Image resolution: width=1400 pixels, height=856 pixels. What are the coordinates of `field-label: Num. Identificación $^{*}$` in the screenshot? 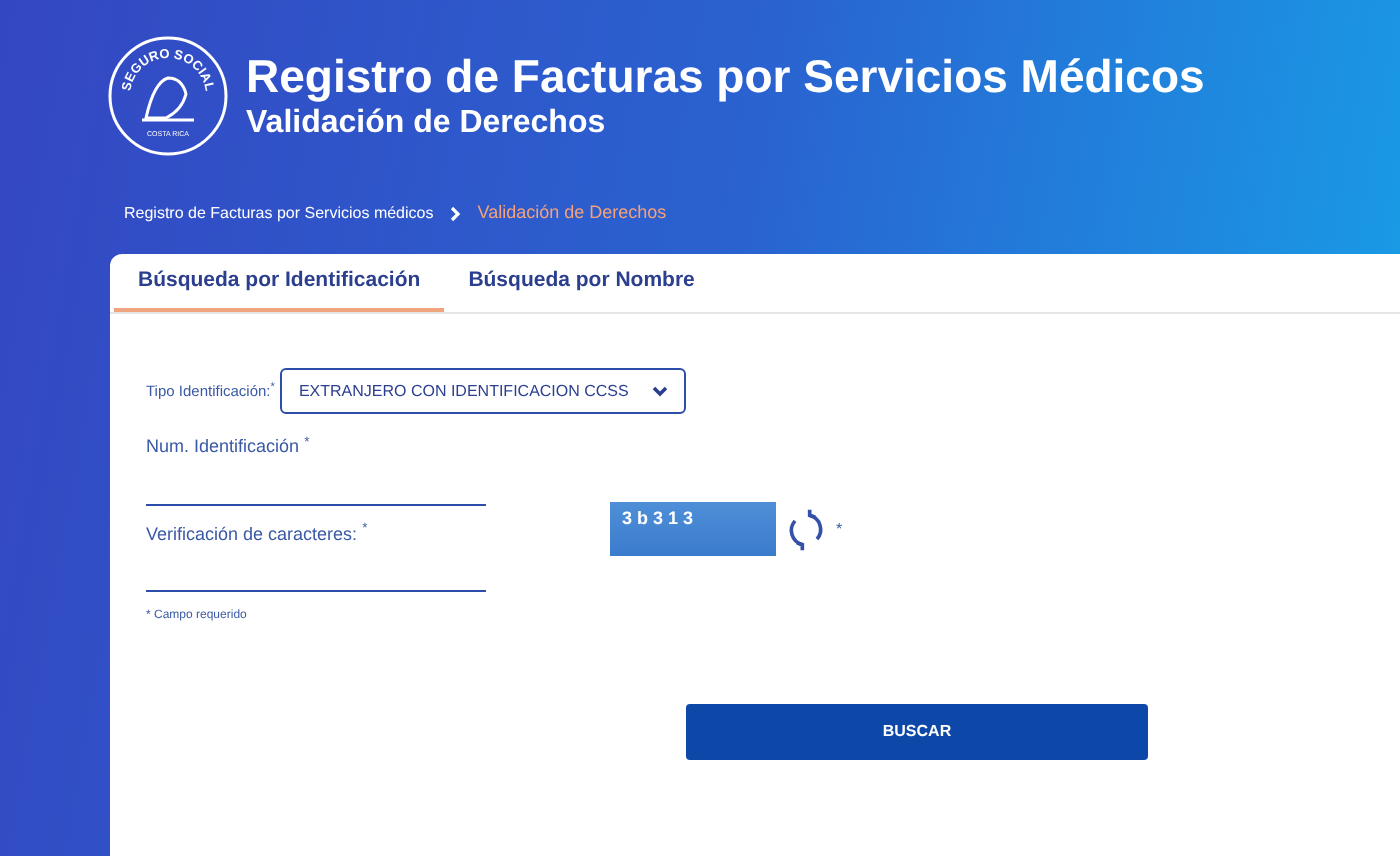 It's located at (229, 447).